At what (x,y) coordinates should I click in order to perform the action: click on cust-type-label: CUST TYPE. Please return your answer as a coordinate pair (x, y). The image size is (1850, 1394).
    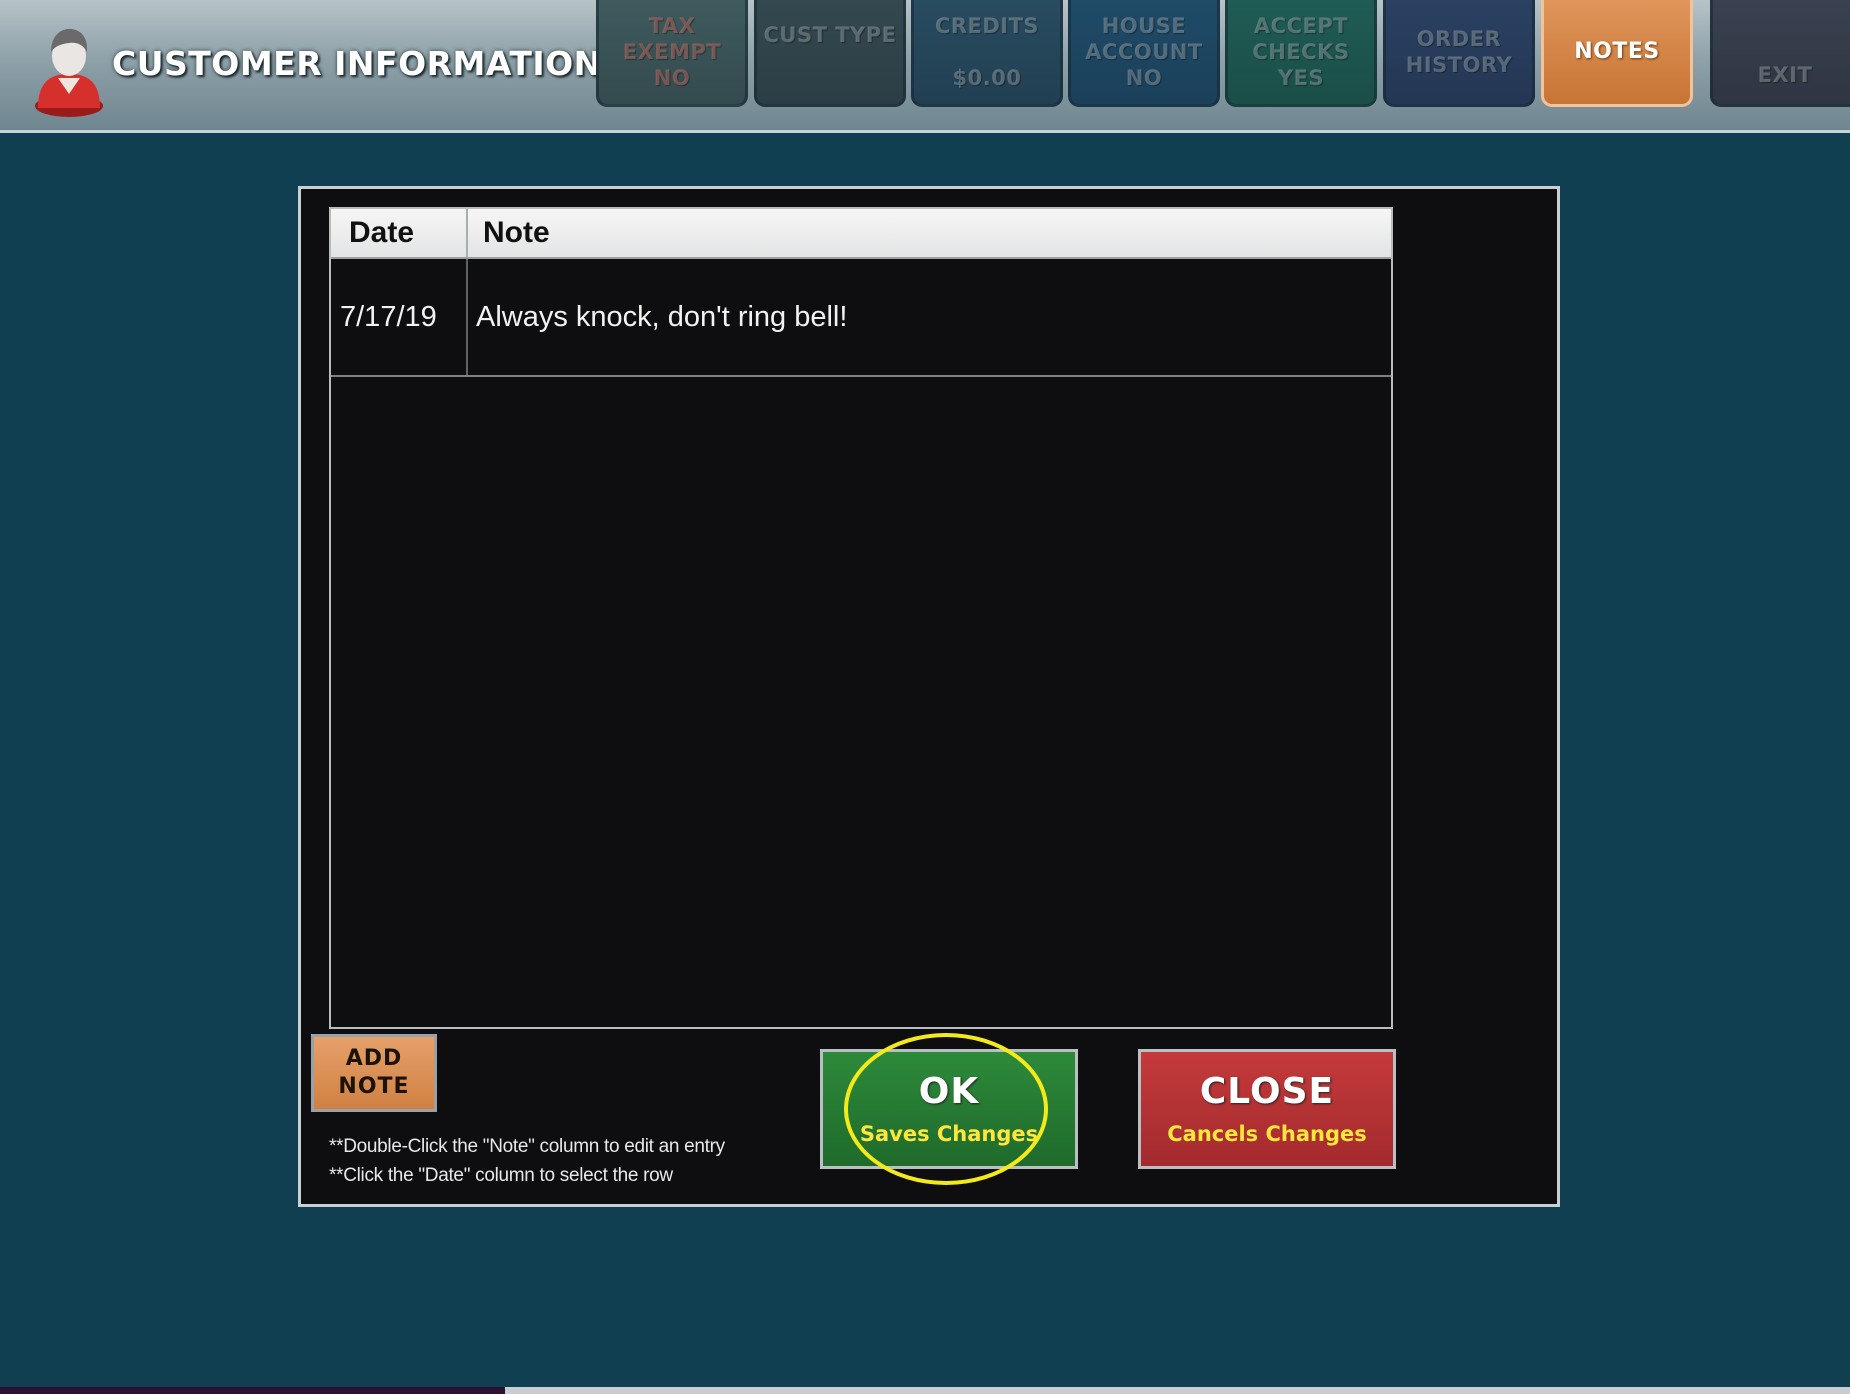
    Looking at the image, I should click on (830, 35).